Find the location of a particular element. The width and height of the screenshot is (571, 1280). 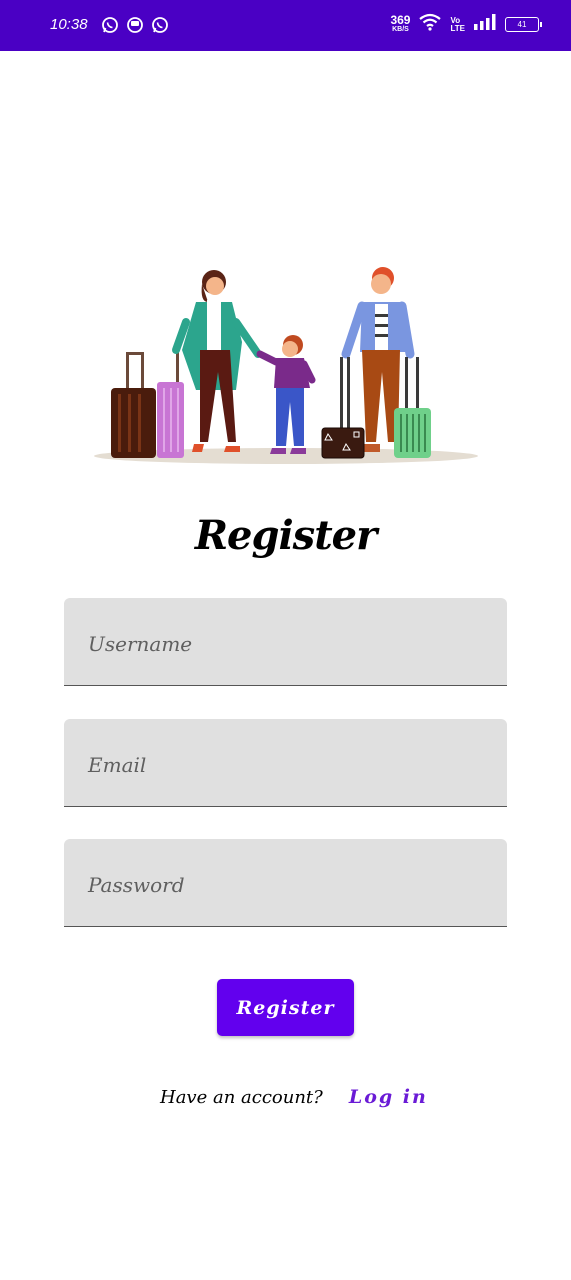

battery-icon: 41 is located at coordinates (523, 24).